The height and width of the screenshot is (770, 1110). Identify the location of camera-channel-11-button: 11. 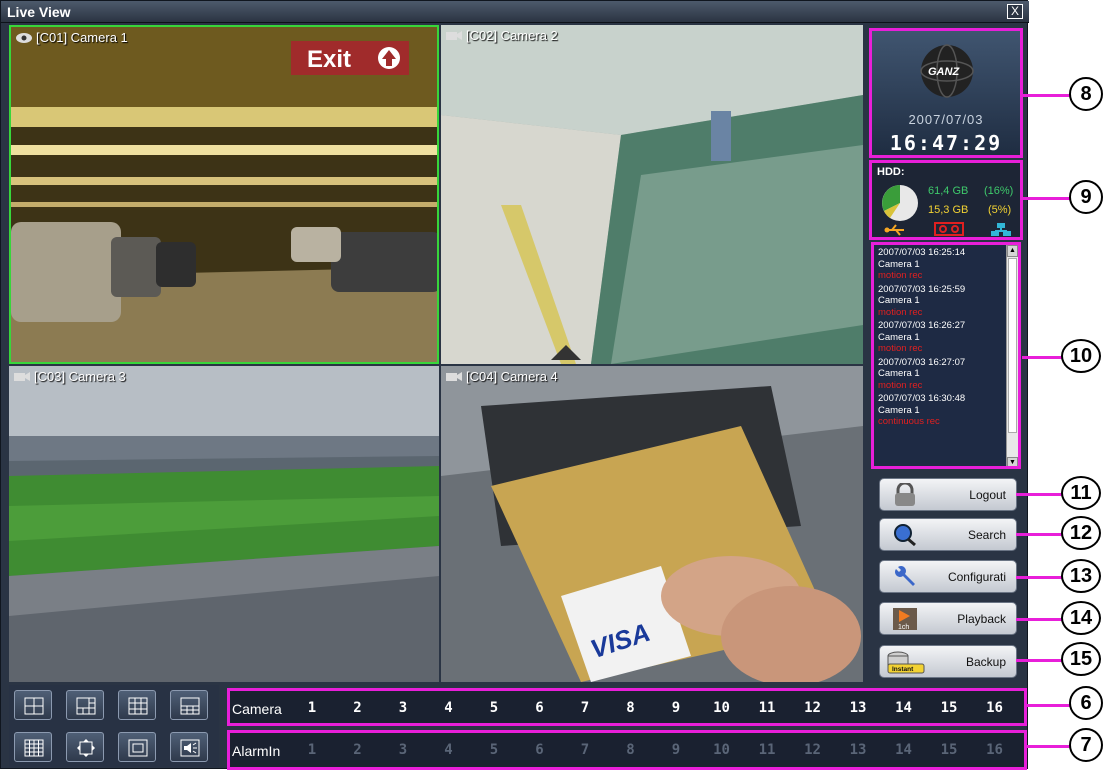
(767, 708).